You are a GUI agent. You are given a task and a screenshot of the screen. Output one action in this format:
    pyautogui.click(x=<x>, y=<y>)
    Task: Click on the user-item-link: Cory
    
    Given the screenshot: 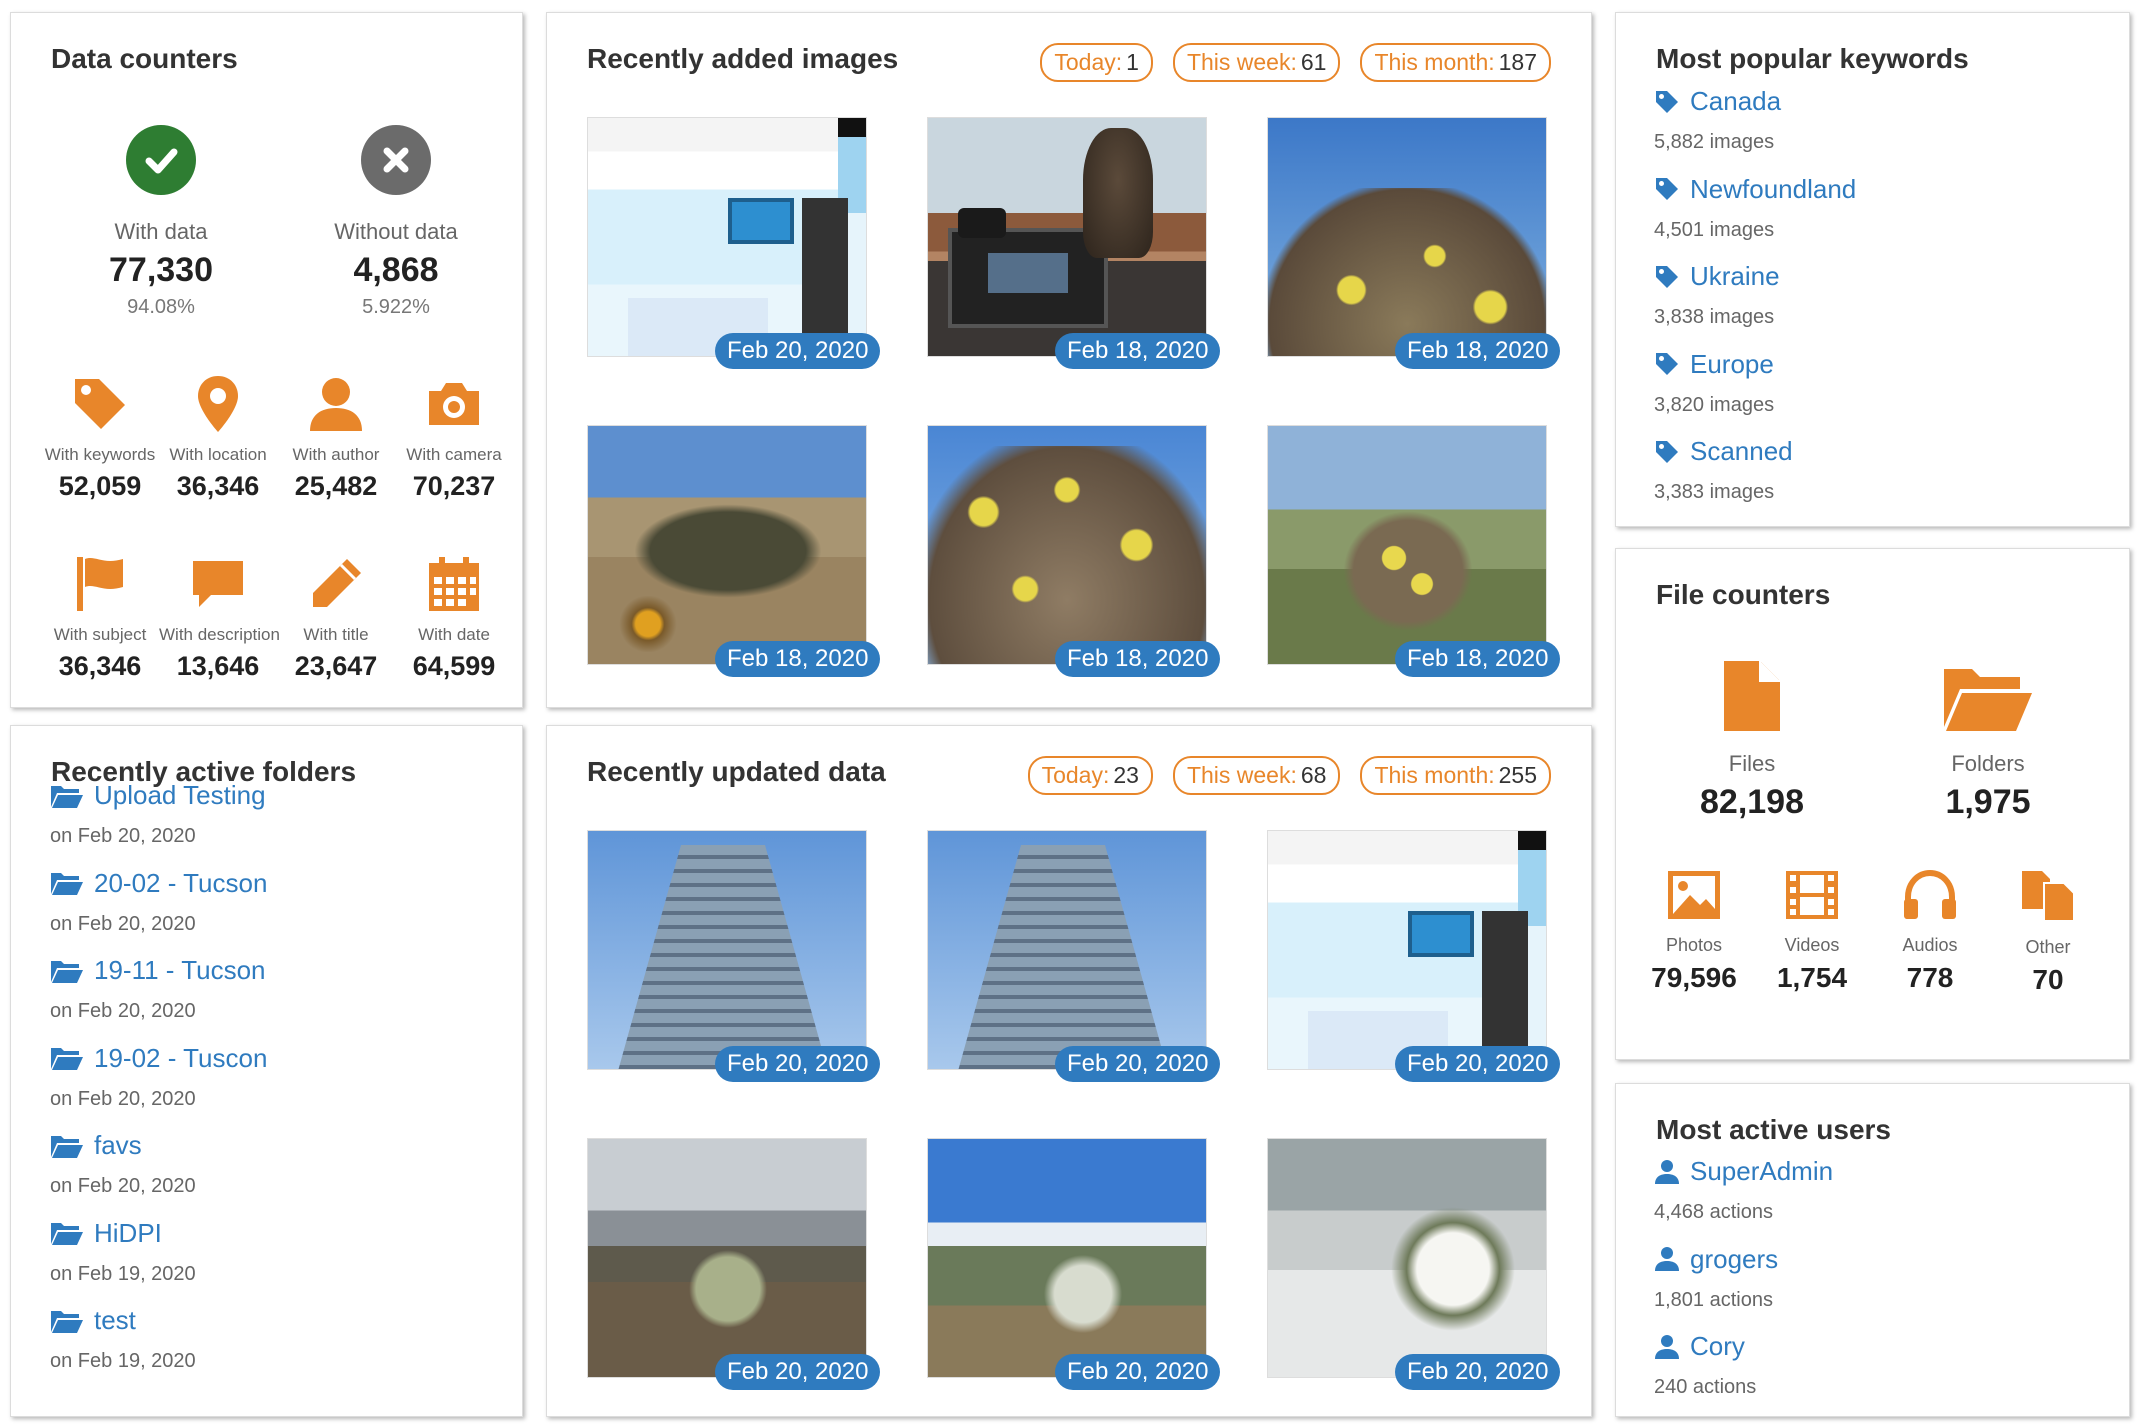 What is the action you would take?
    pyautogui.click(x=1705, y=1346)
    